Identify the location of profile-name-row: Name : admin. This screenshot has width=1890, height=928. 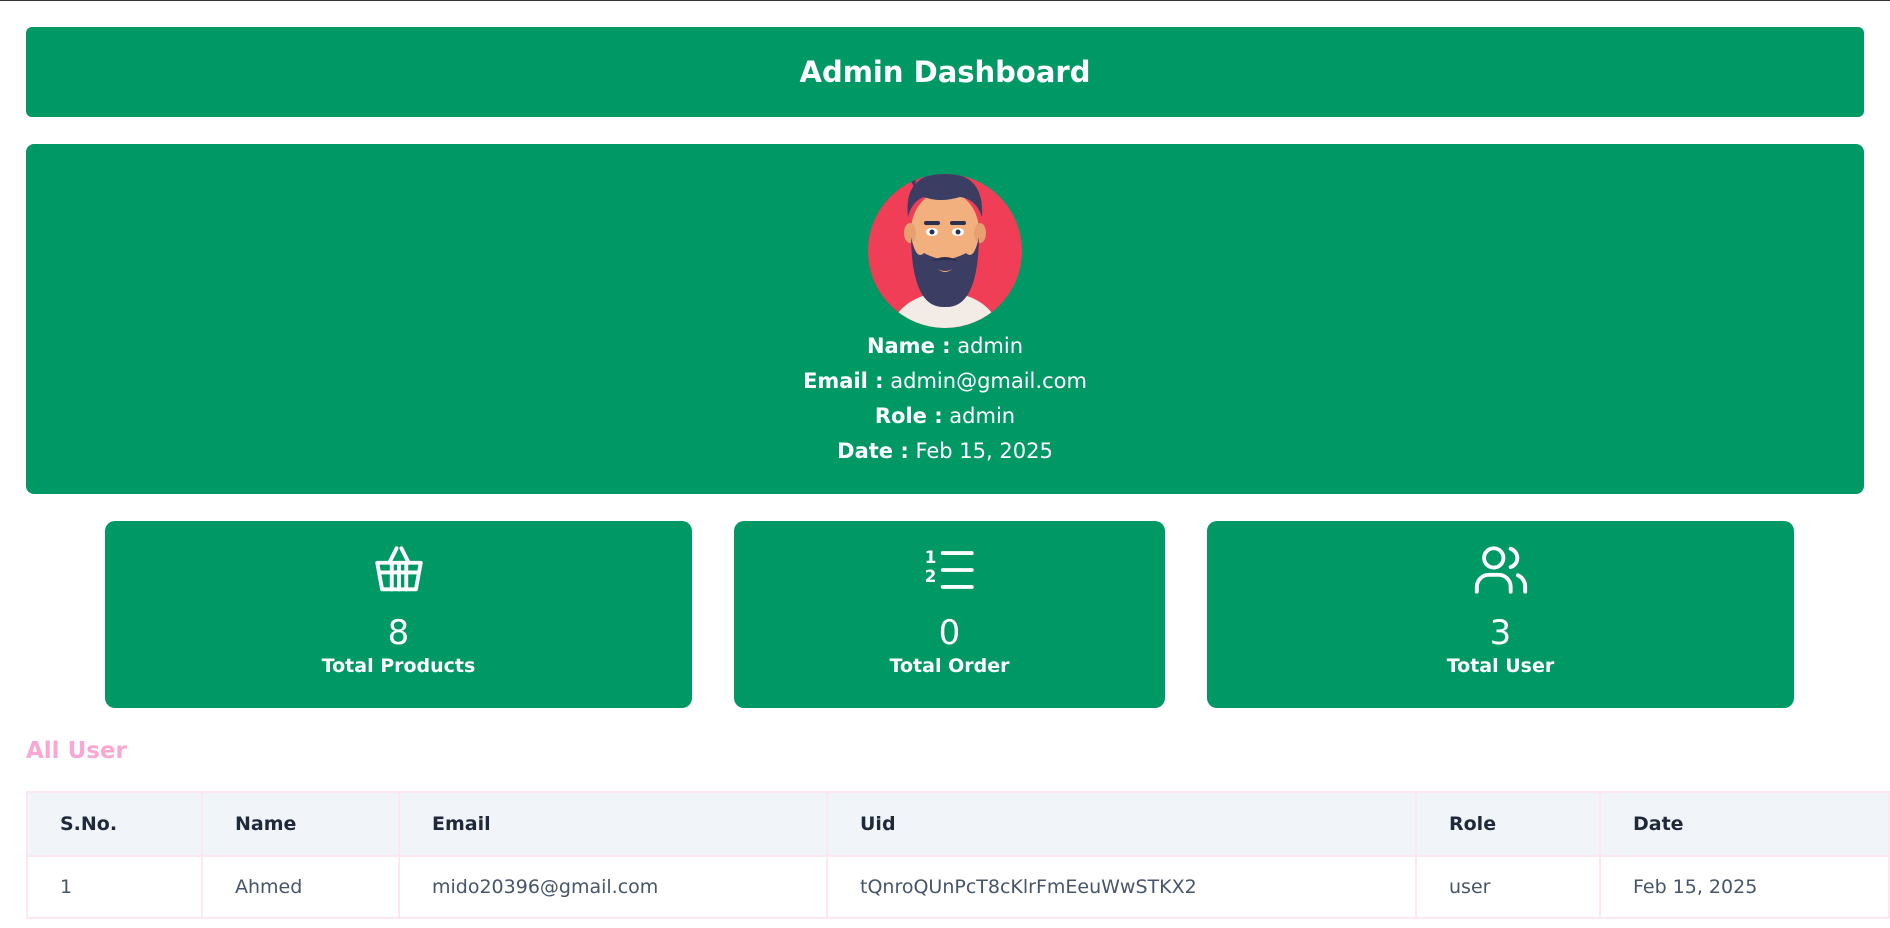
(945, 346).